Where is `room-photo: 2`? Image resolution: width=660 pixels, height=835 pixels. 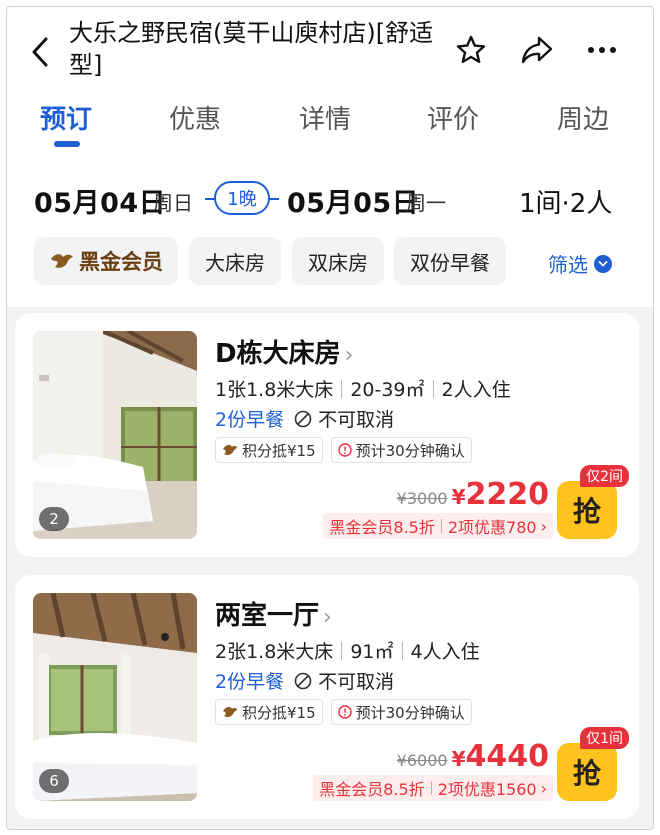
room-photo: 2 is located at coordinates (115, 435).